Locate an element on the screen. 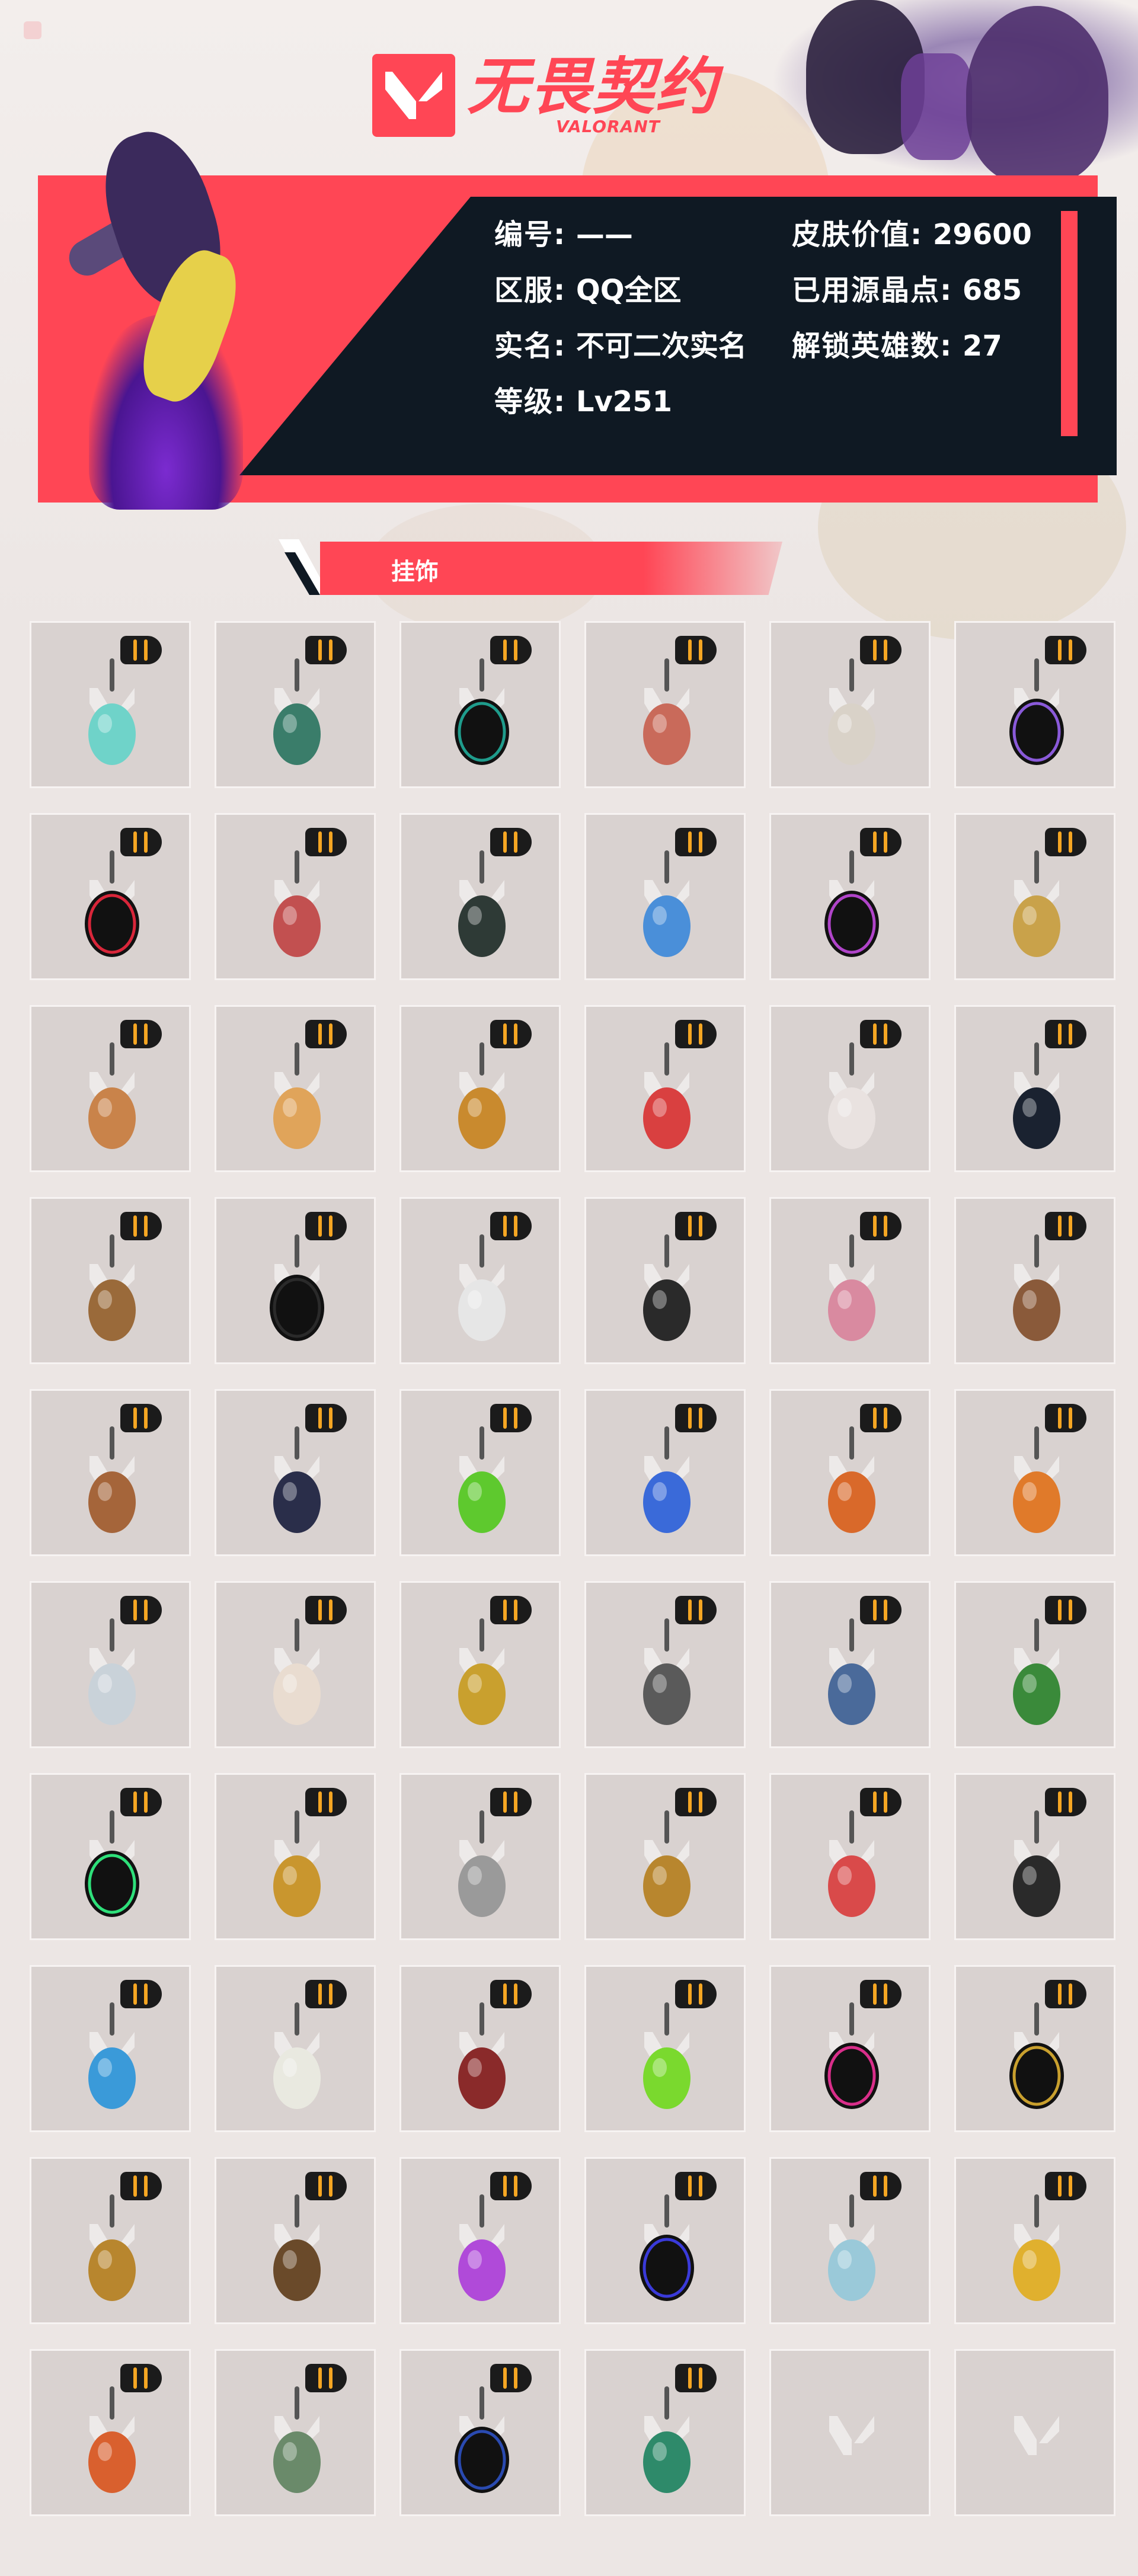 The image size is (1138, 2576). ramen-bowl-charm-icon is located at coordinates (112, 1304).